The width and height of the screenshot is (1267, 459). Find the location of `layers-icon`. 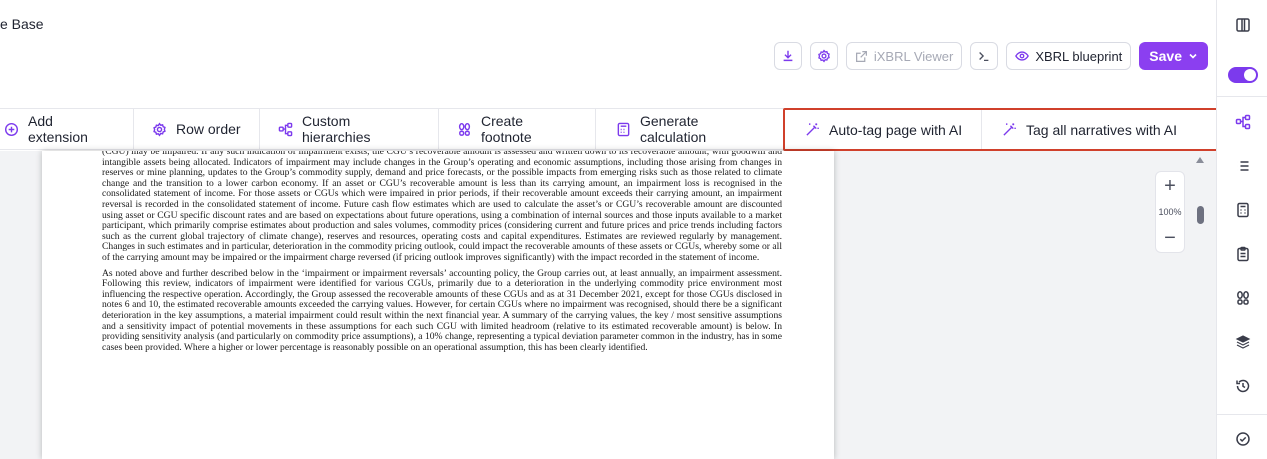

layers-icon is located at coordinates (1243, 342).